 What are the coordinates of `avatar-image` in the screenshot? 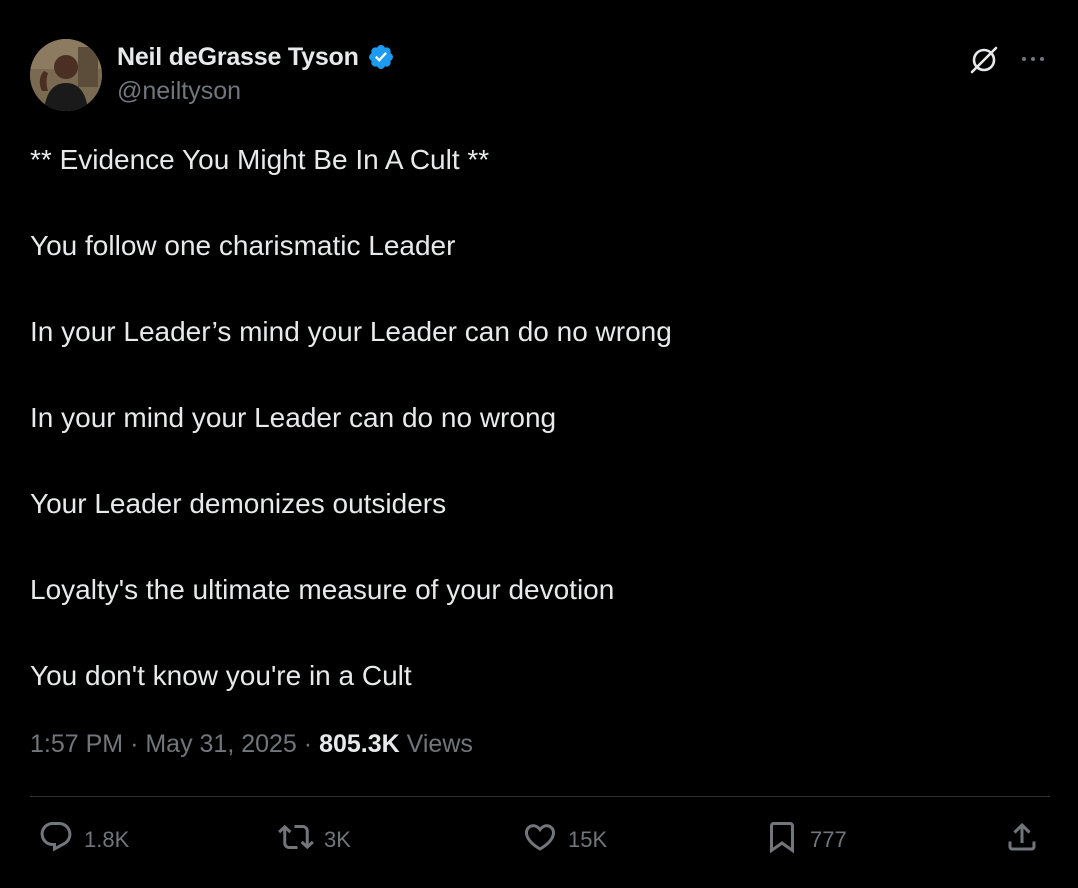 It's located at (66, 75).